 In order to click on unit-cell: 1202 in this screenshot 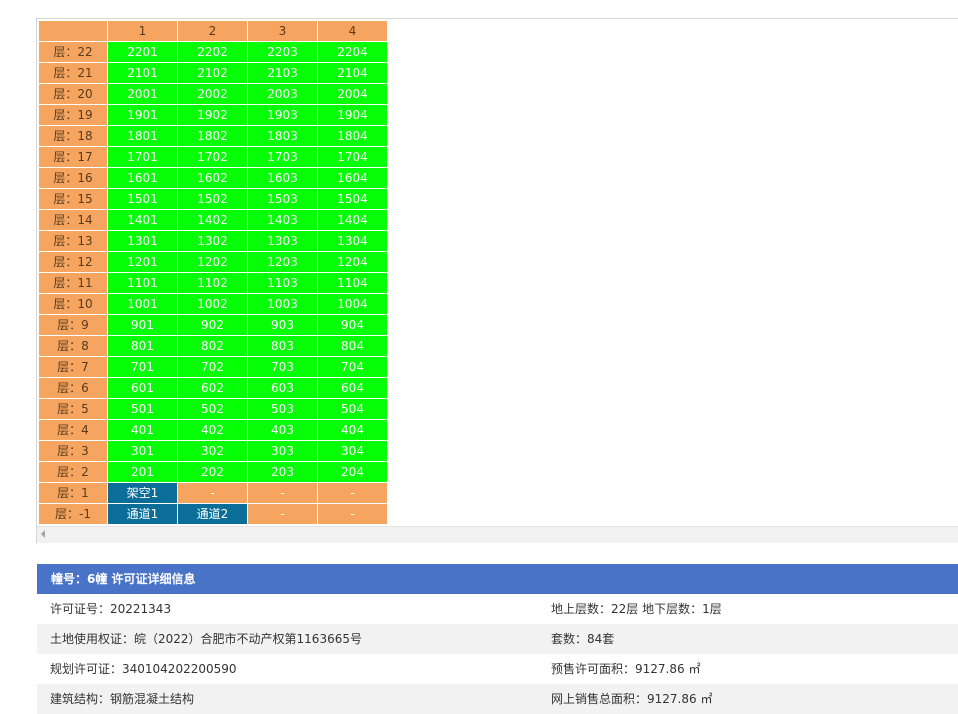, I will do `click(212, 262)`.